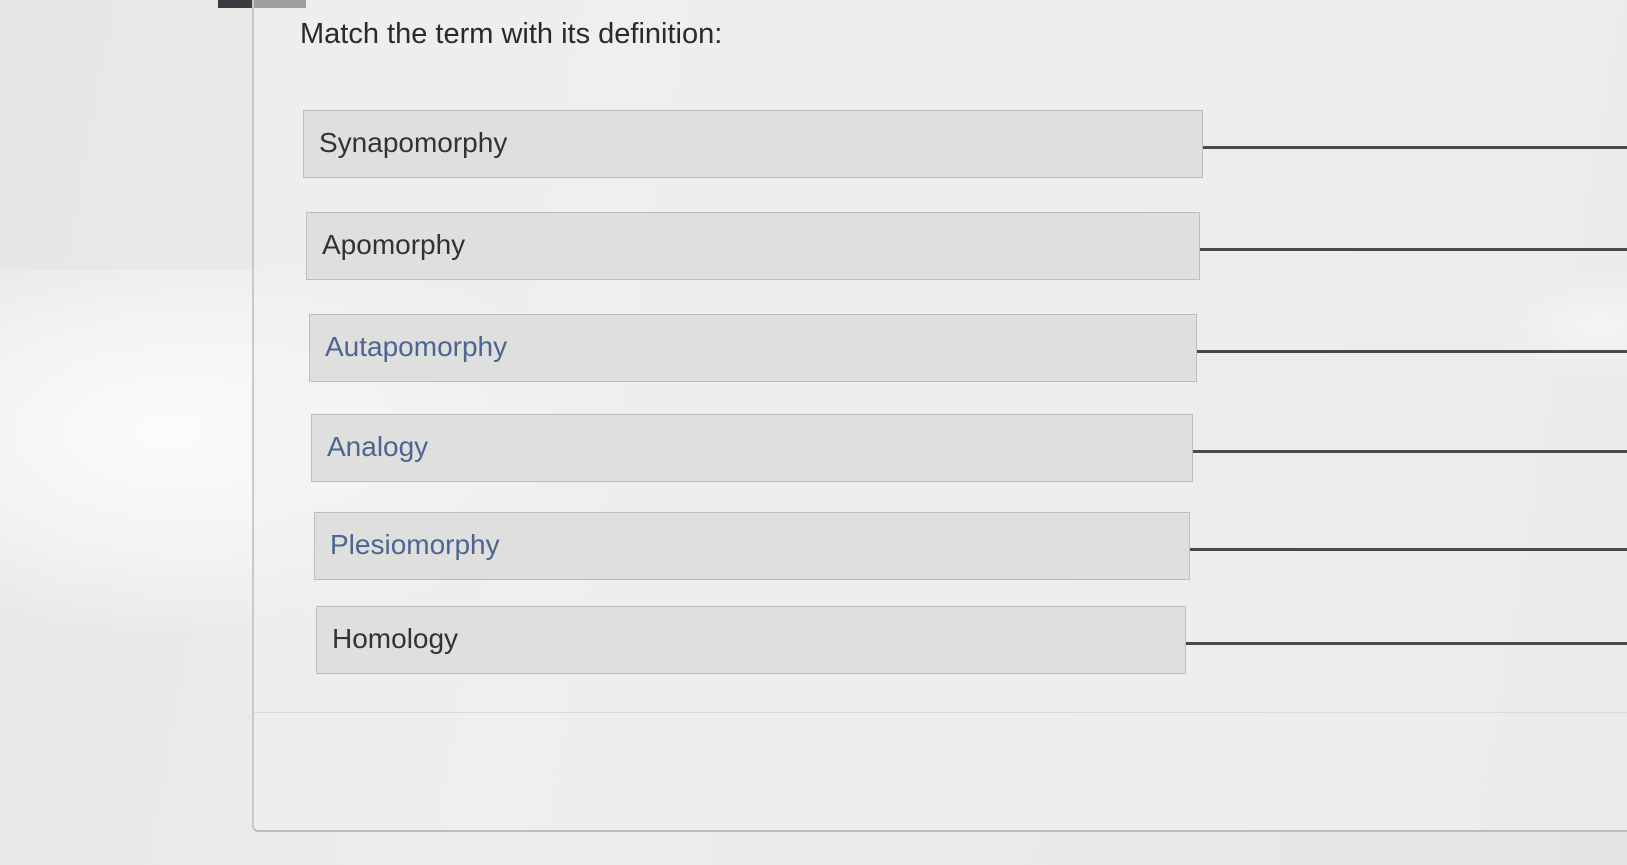 The height and width of the screenshot is (865, 1627). What do you see at coordinates (753, 246) in the screenshot?
I see `term-box-apomorphy: Apomorphy` at bounding box center [753, 246].